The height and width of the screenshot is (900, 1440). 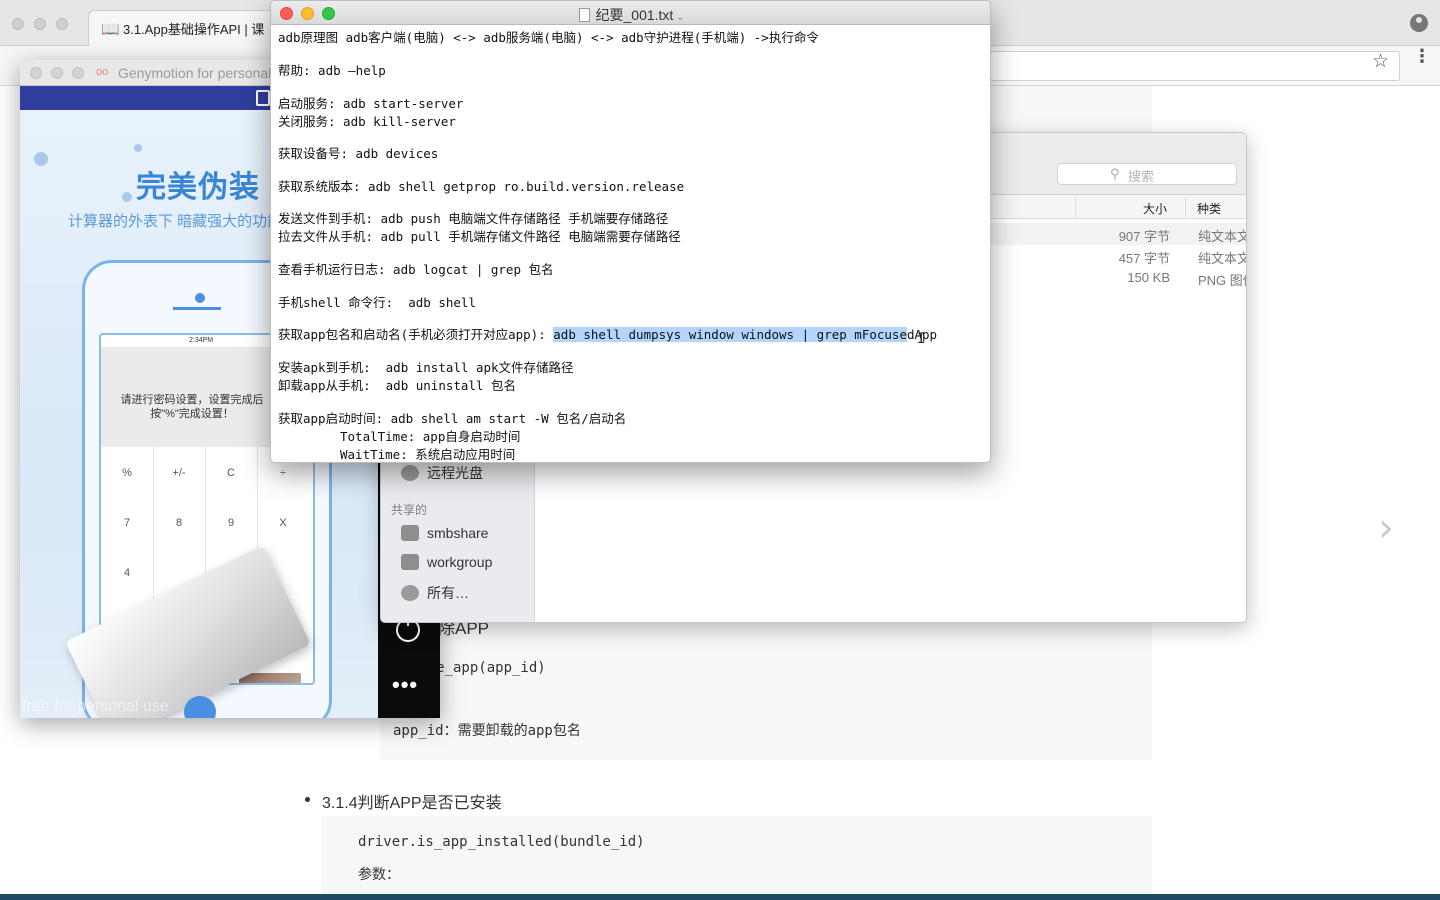 I want to click on finder-search-field: ⚲ 搜索, so click(x=1147, y=174).